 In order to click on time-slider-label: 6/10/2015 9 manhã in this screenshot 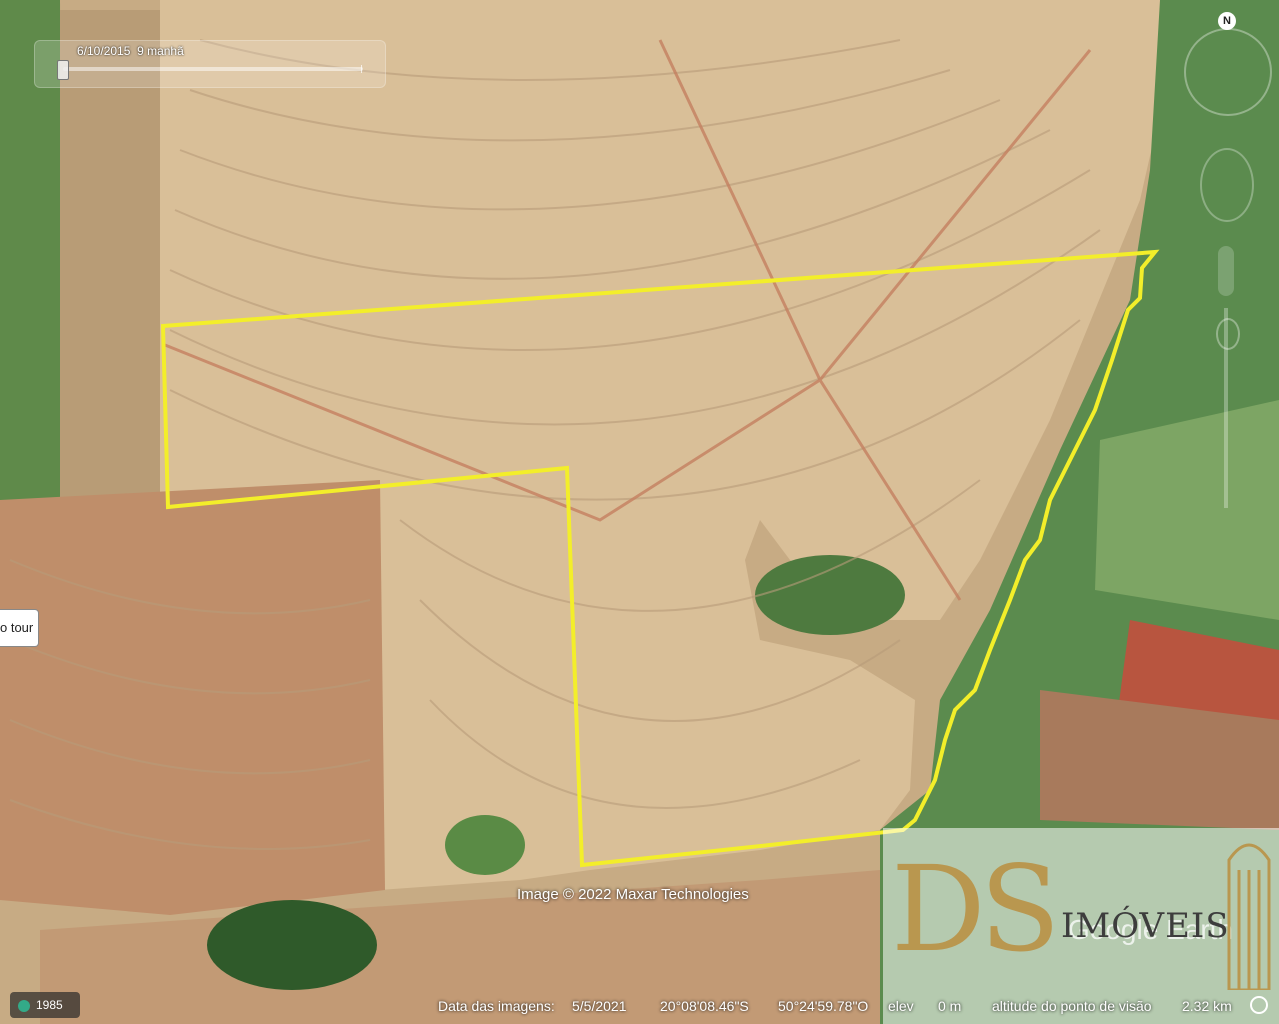, I will do `click(130, 51)`.